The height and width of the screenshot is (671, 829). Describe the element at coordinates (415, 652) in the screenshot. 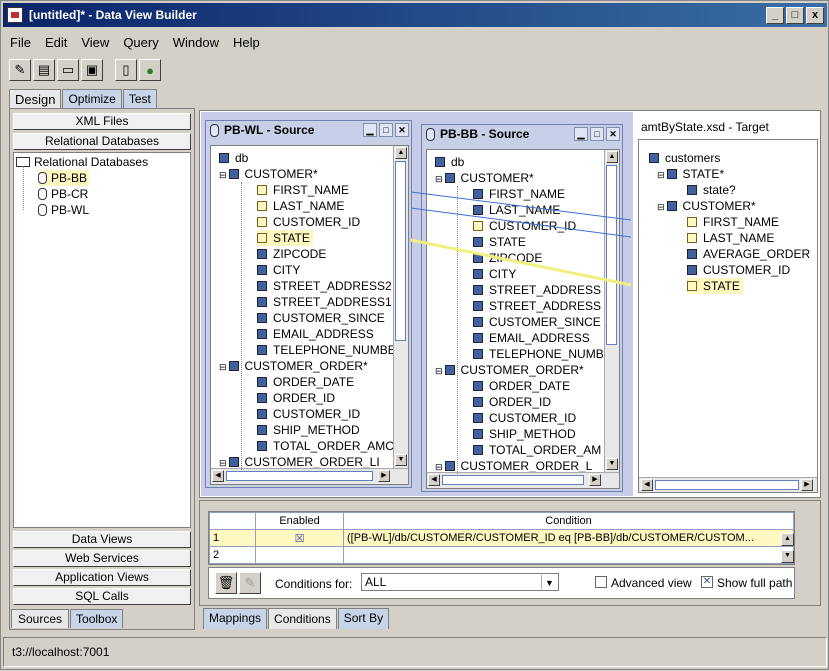

I see `status-bar: t3://localhost:7001` at that location.